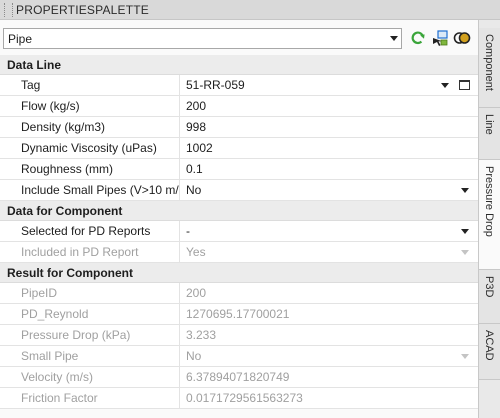 Image resolution: width=500 pixels, height=418 pixels. What do you see at coordinates (90, 252) in the screenshot?
I see `property-label: Included in PD Report` at bounding box center [90, 252].